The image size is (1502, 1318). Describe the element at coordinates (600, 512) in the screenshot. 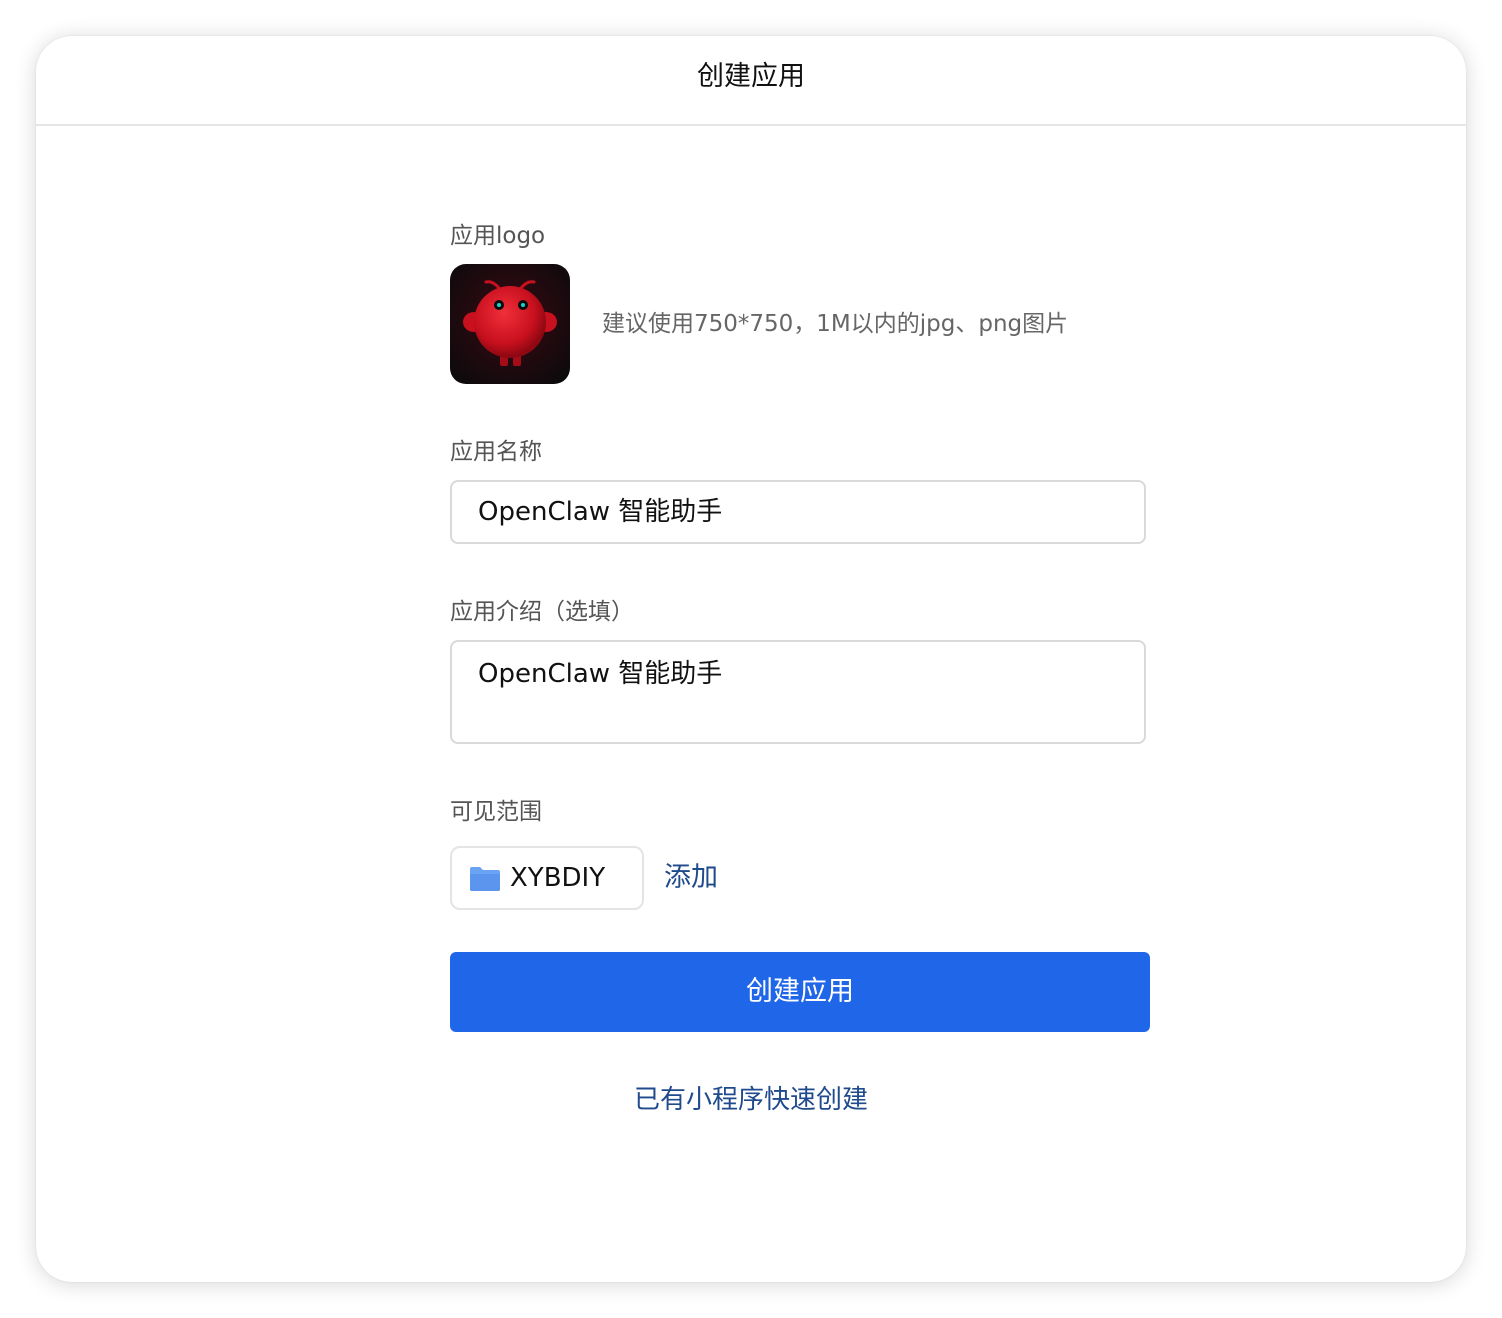

I see `app-name-value: OpenClaw 智能助手` at that location.